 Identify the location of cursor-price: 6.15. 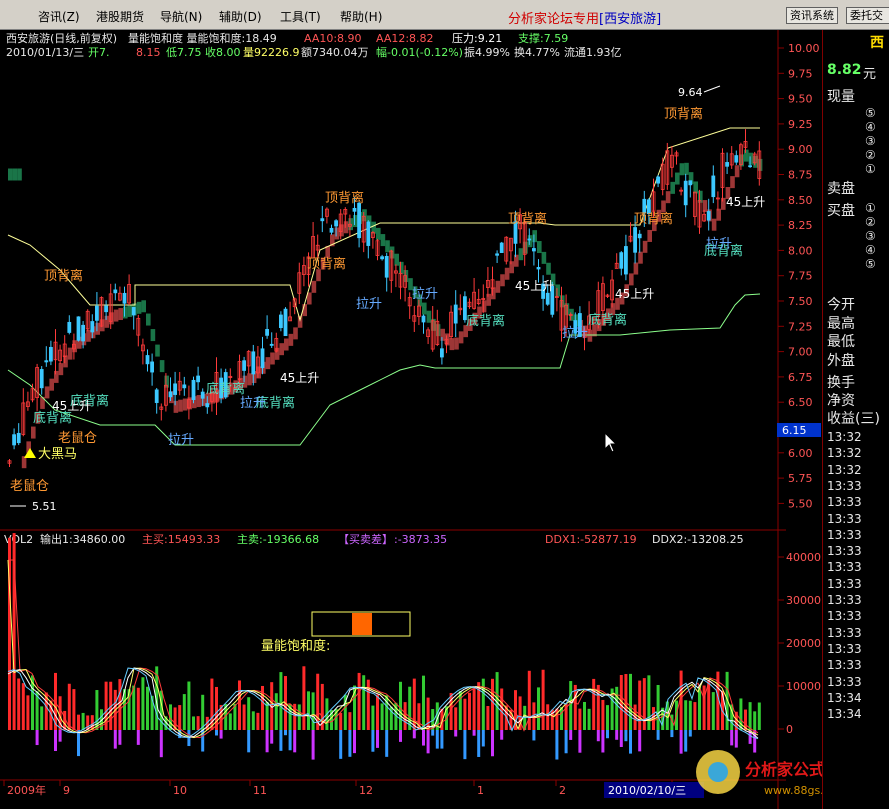
(794, 430).